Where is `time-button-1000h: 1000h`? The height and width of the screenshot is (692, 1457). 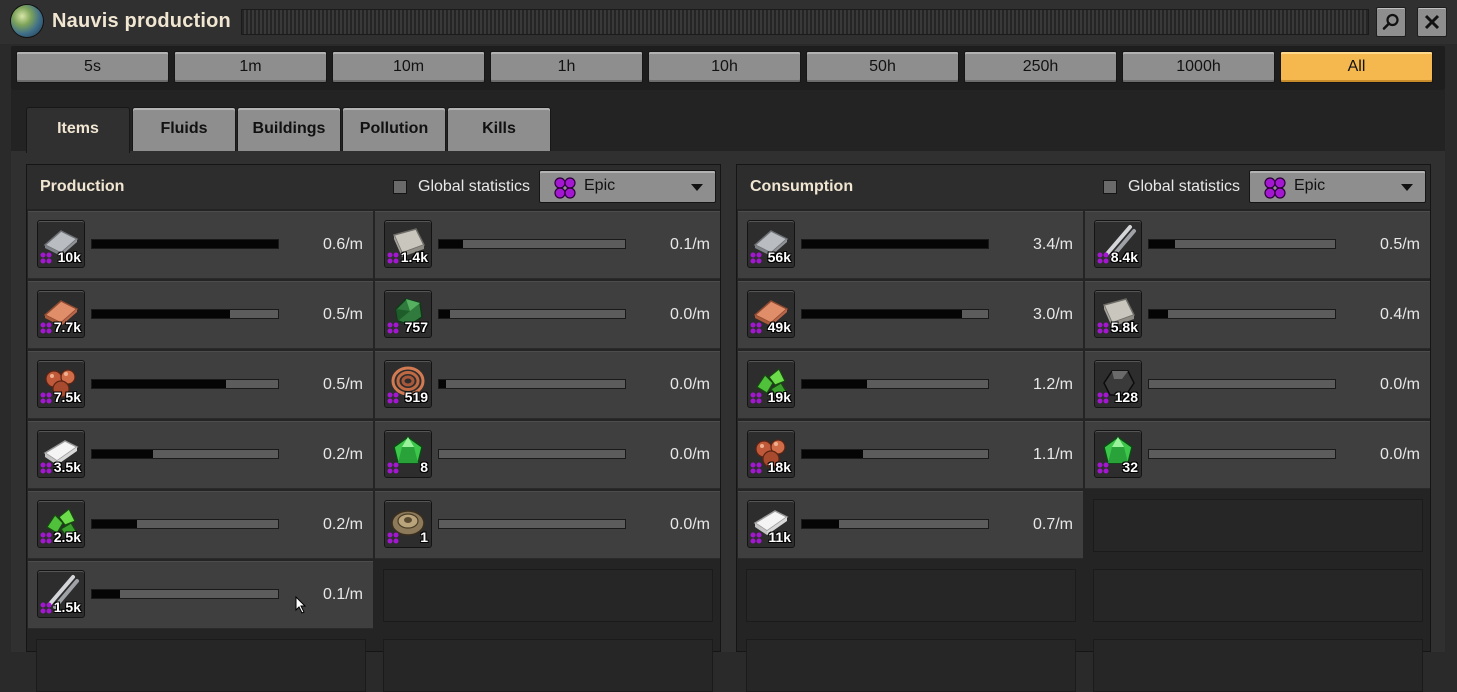 time-button-1000h: 1000h is located at coordinates (1198, 67).